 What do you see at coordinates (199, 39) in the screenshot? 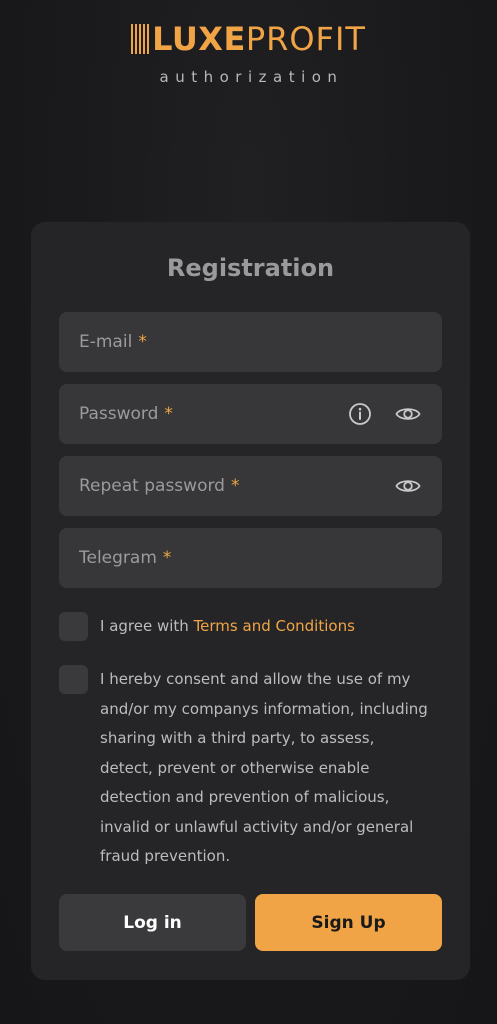
I see `logo-bold-text: LUXE` at bounding box center [199, 39].